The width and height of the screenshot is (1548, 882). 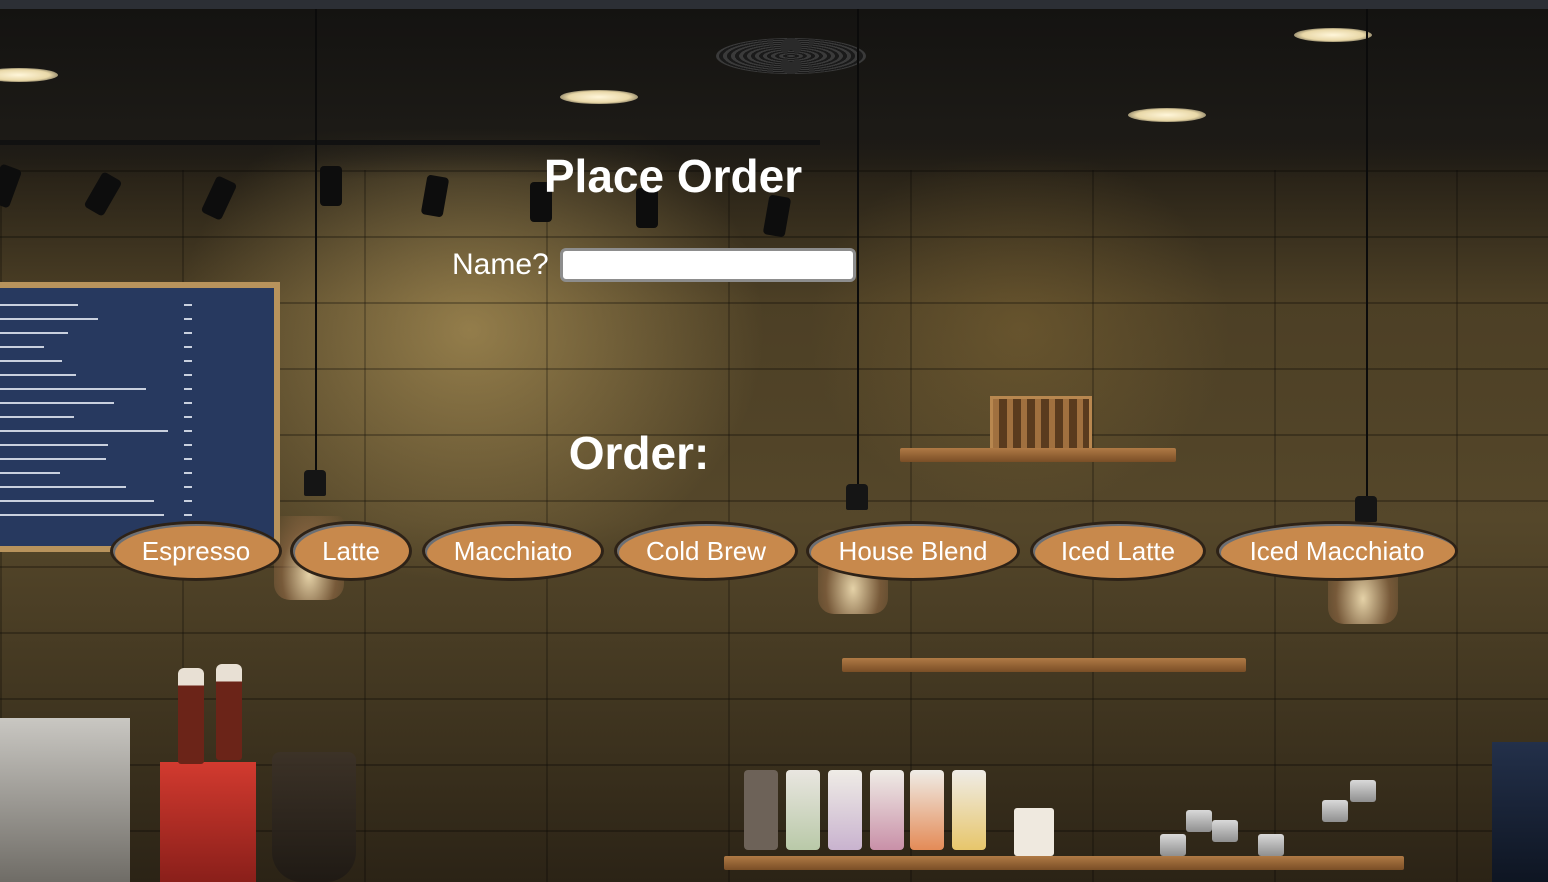 I want to click on box, so click(x=1034, y=832).